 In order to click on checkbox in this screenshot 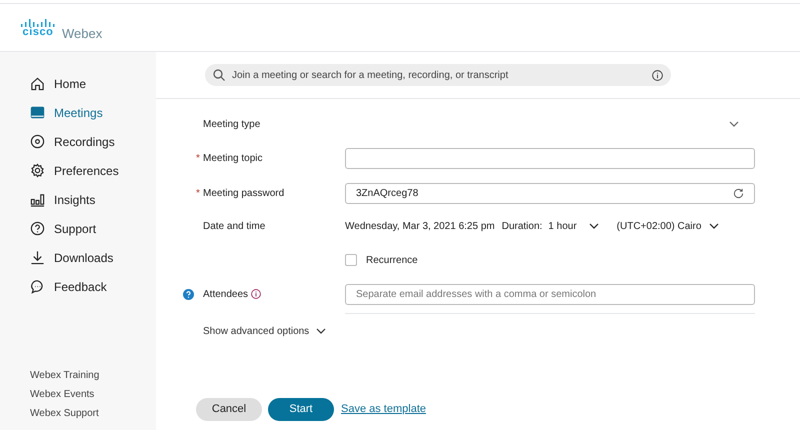, I will do `click(351, 260)`.